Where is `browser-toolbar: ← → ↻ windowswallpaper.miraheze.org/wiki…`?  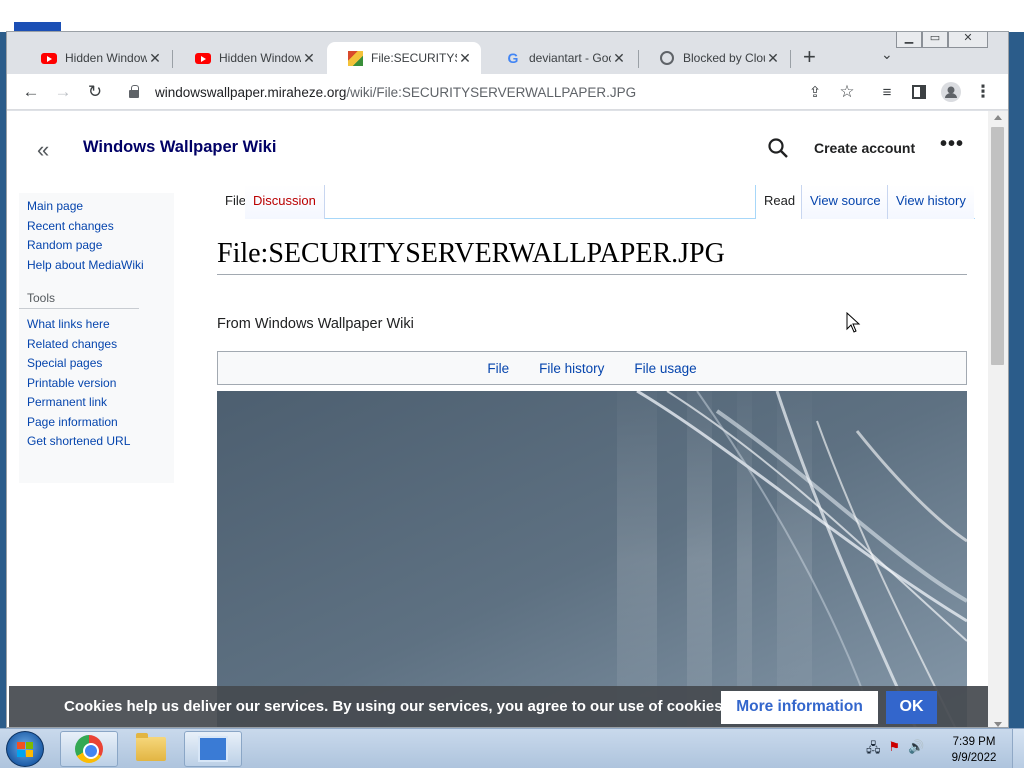 browser-toolbar: ← → ↻ windowswallpaper.miraheze.org/wiki… is located at coordinates (507, 92).